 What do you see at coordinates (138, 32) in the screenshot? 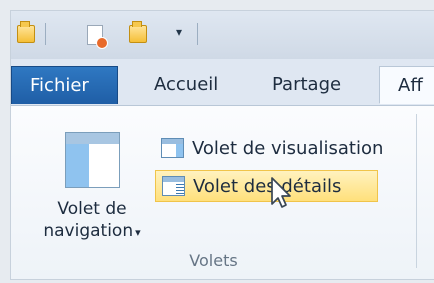
I see `new-folder-icon` at bounding box center [138, 32].